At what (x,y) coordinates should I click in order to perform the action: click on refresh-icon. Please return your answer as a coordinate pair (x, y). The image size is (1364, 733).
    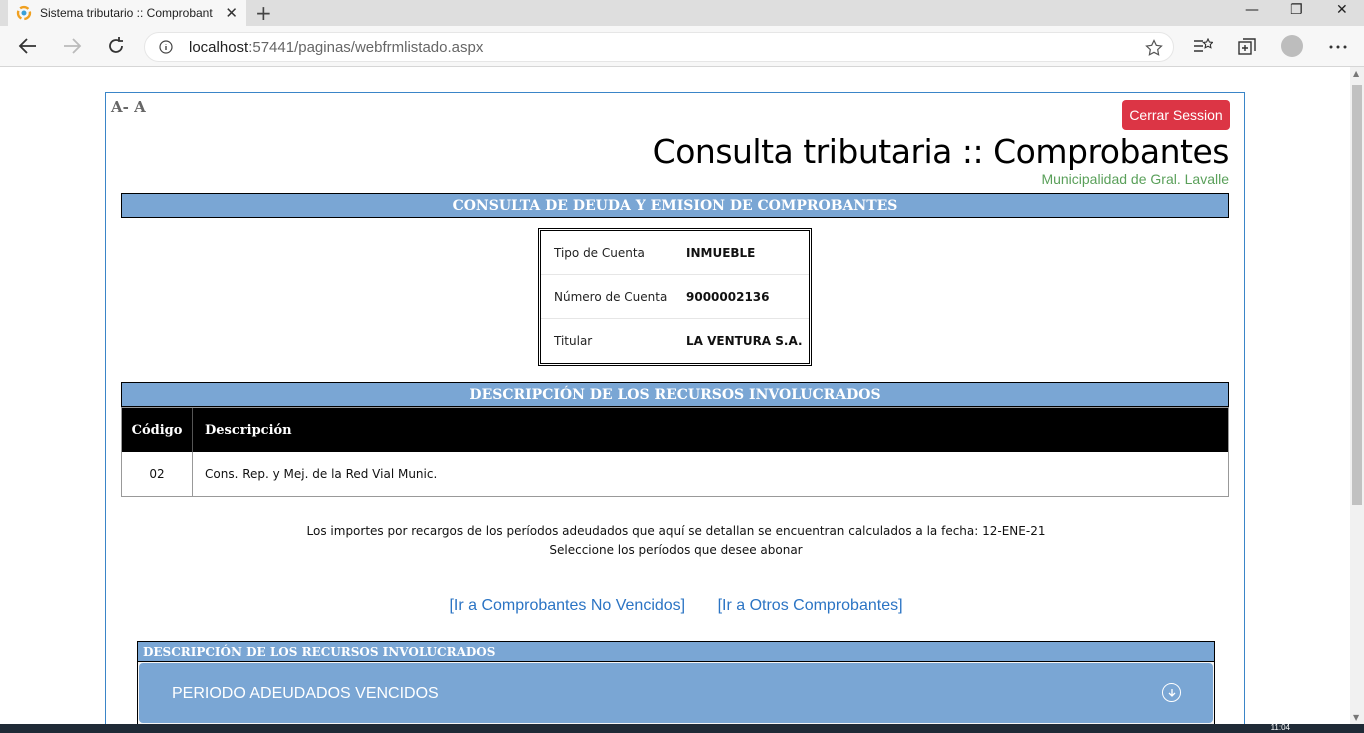
    Looking at the image, I should click on (116, 46).